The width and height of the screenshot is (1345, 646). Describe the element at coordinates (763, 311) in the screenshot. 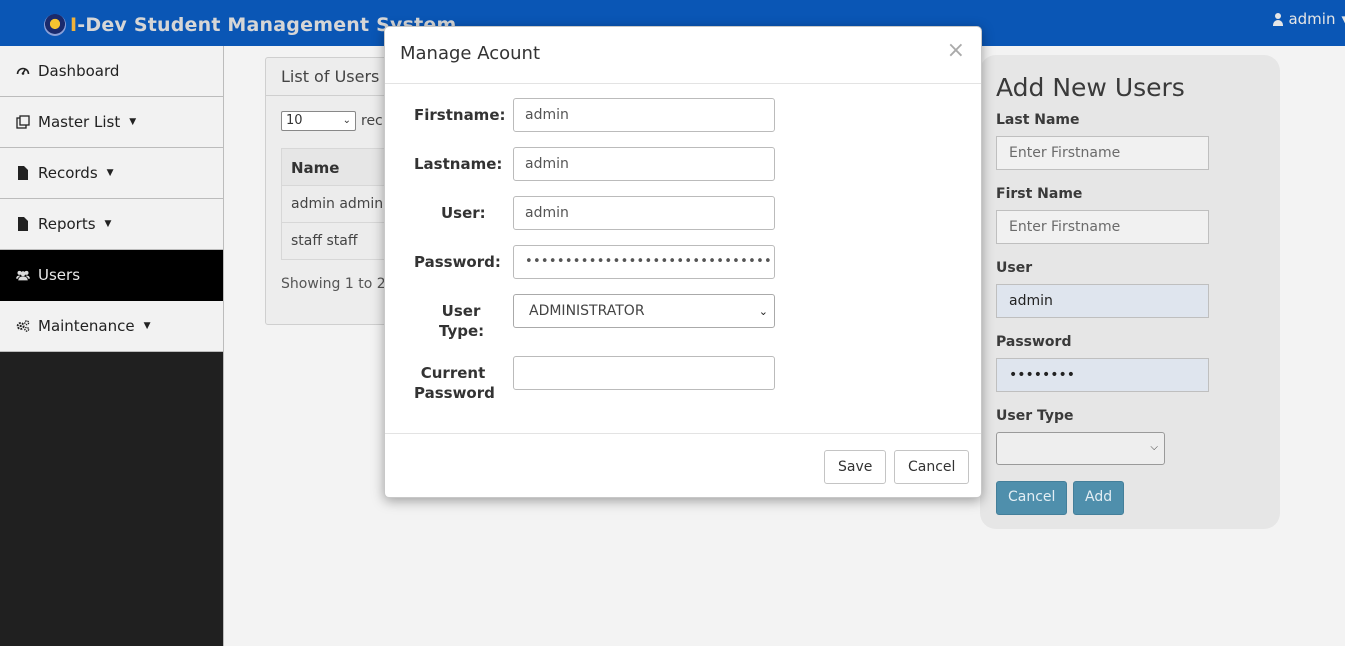

I see `chevron-down-icon: ⌄` at that location.